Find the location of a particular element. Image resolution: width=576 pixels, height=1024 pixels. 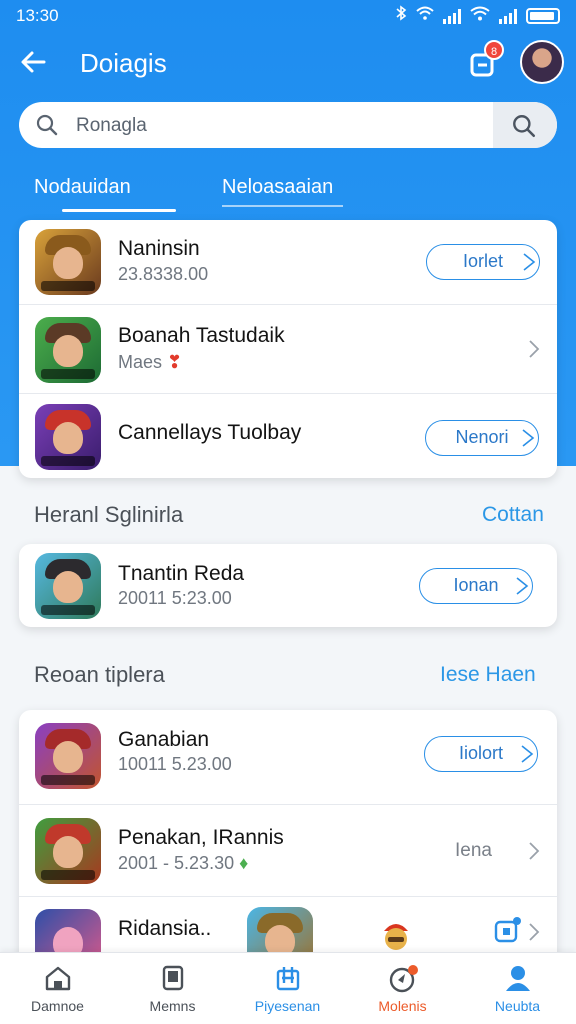

bottom-navigation: Damnoe Memns Piyesenan Molenis Neubta is located at coordinates (288, 988).